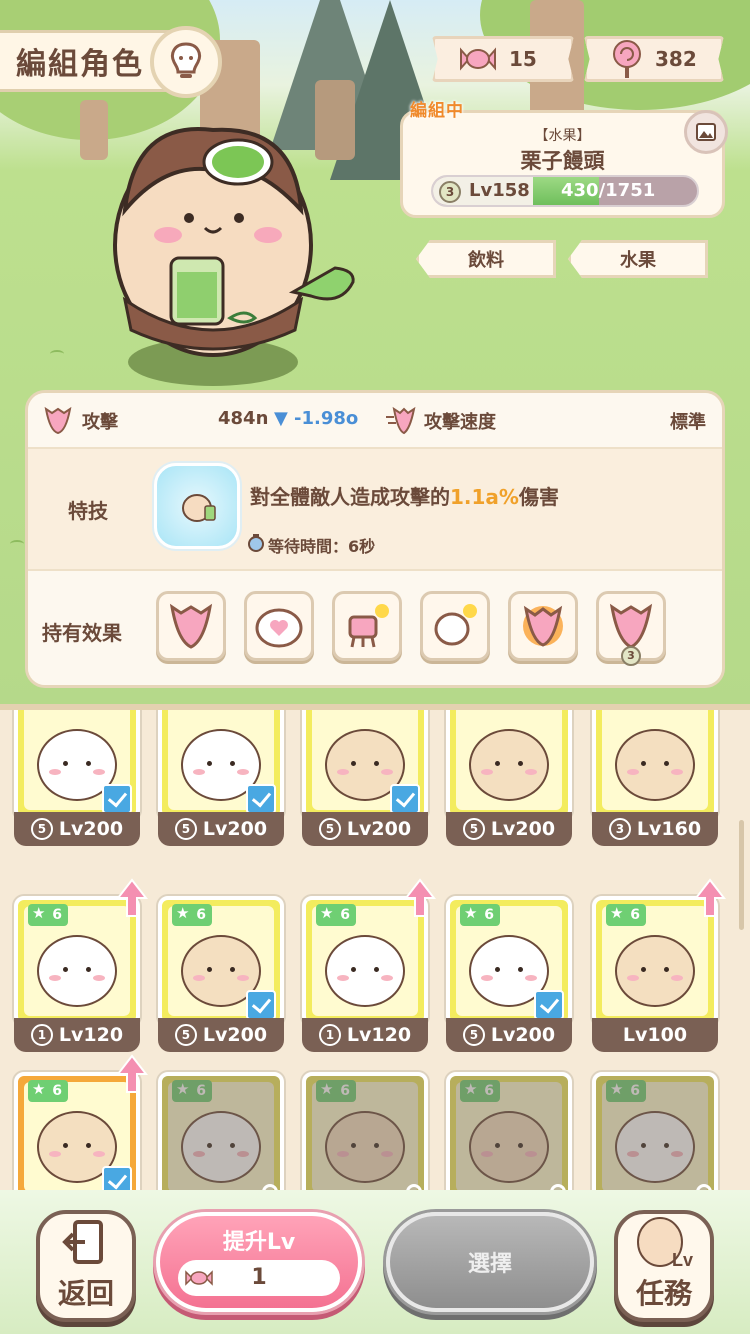 The height and width of the screenshot is (1334, 750). I want to click on grass-tuft, so click(17, 544).